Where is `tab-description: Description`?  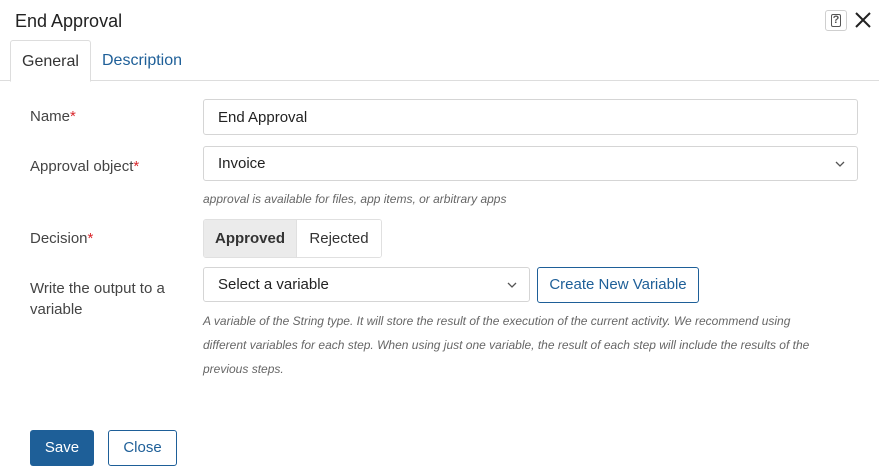
tab-description: Description is located at coordinates (142, 60).